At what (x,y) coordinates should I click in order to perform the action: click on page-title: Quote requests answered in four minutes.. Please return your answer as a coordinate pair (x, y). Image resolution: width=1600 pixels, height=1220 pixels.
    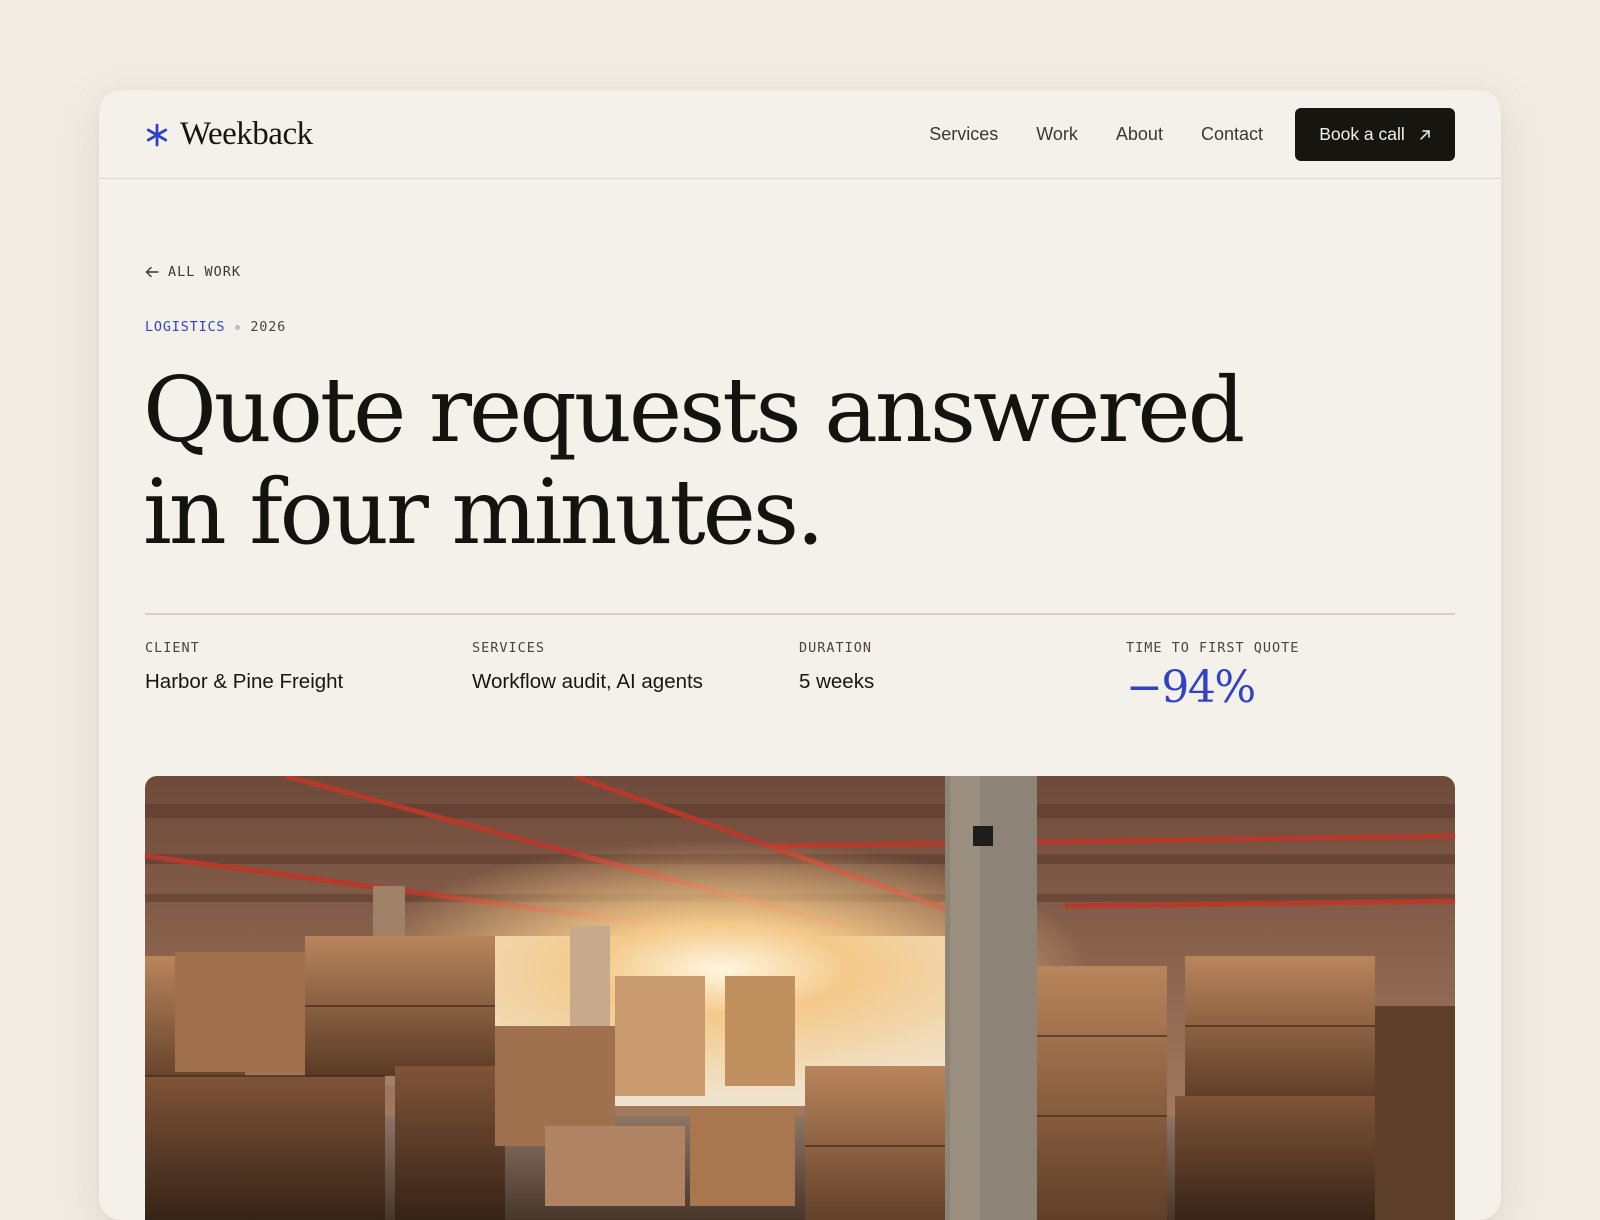
    Looking at the image, I should click on (694, 461).